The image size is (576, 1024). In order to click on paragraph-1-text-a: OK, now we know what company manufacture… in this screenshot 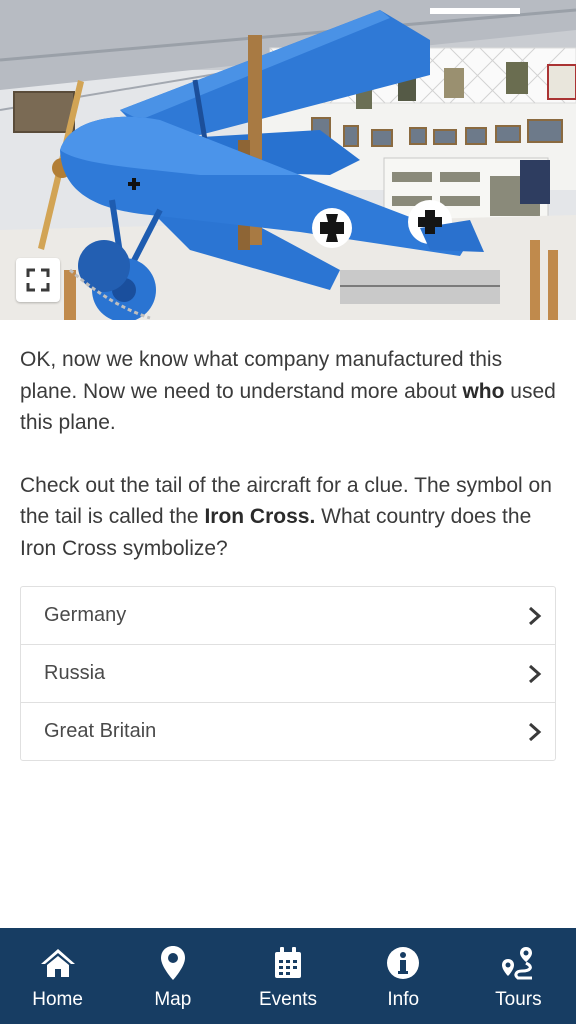, I will do `click(261, 375)`.